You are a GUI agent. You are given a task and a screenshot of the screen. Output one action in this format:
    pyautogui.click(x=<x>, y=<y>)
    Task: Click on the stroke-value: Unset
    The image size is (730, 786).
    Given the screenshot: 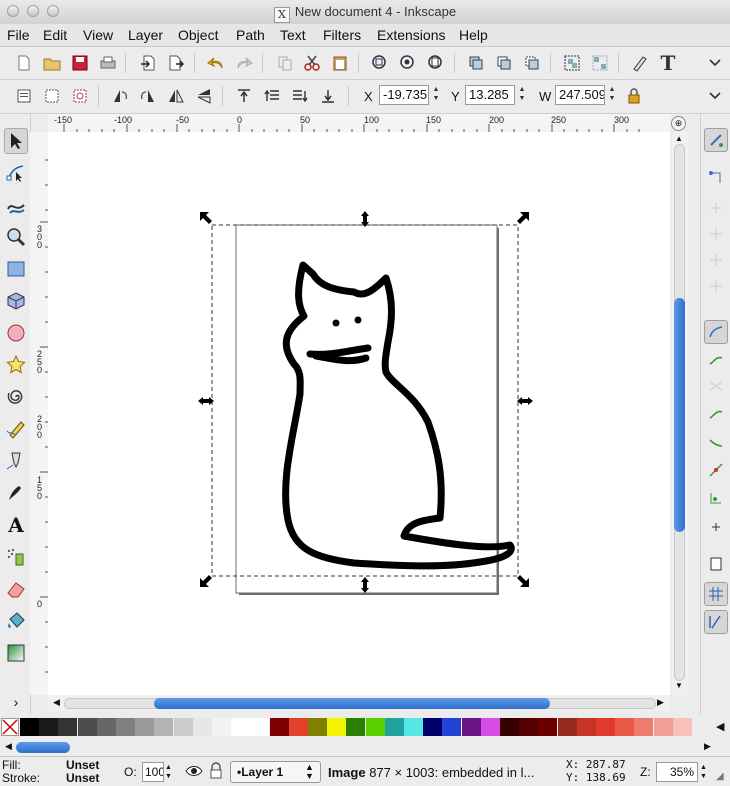 What is the action you would take?
    pyautogui.click(x=82, y=778)
    